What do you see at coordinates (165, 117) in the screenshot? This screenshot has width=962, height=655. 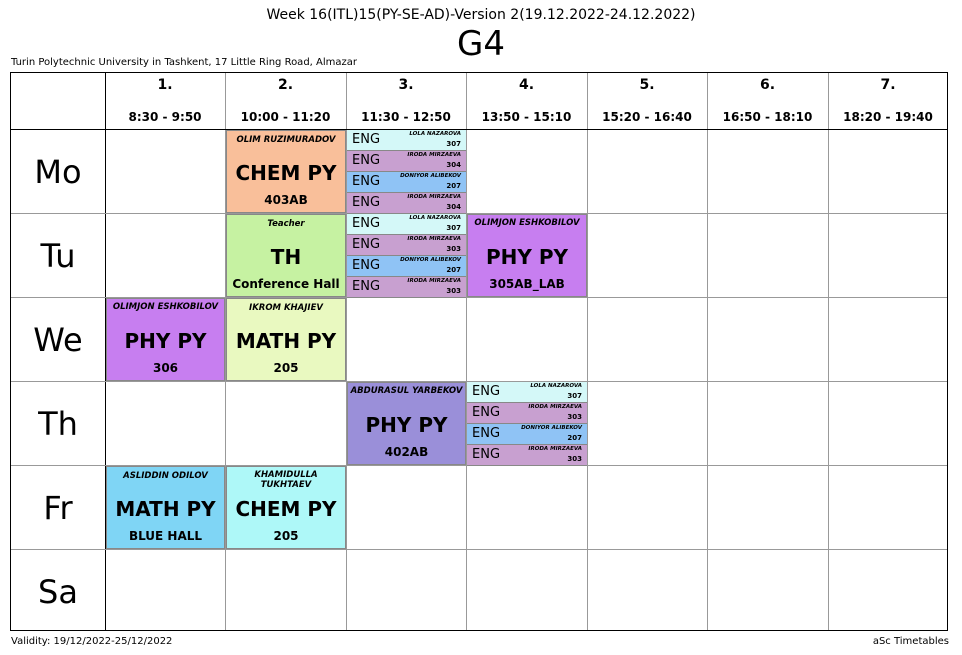 I see `period-time: 8:30 - 9:50` at bounding box center [165, 117].